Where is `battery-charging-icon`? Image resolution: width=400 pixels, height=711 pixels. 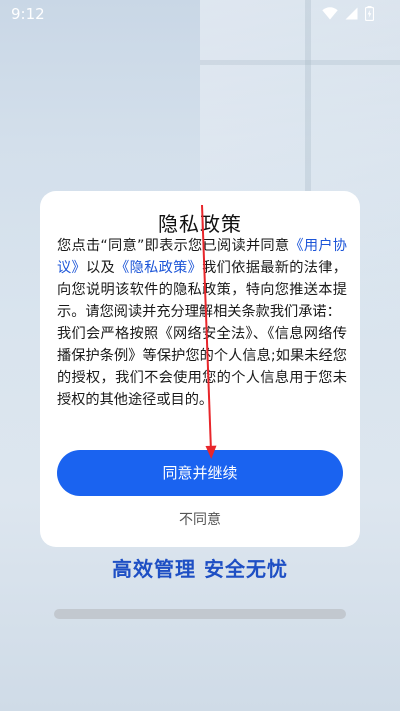 battery-charging-icon is located at coordinates (369, 13).